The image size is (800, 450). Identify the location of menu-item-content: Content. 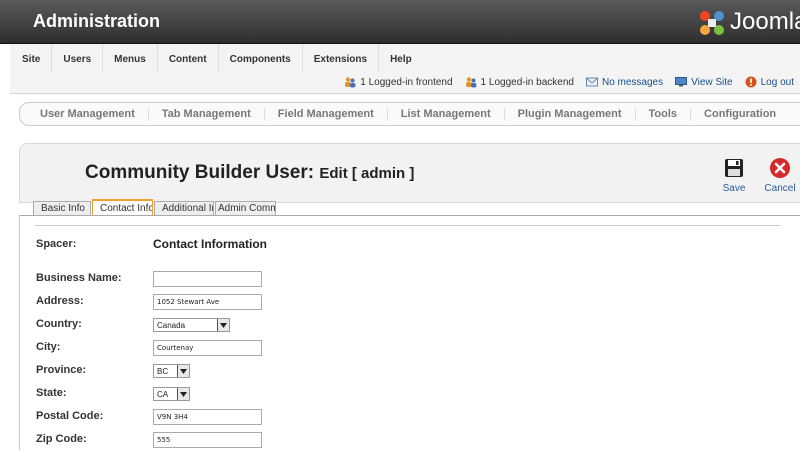
(188, 58).